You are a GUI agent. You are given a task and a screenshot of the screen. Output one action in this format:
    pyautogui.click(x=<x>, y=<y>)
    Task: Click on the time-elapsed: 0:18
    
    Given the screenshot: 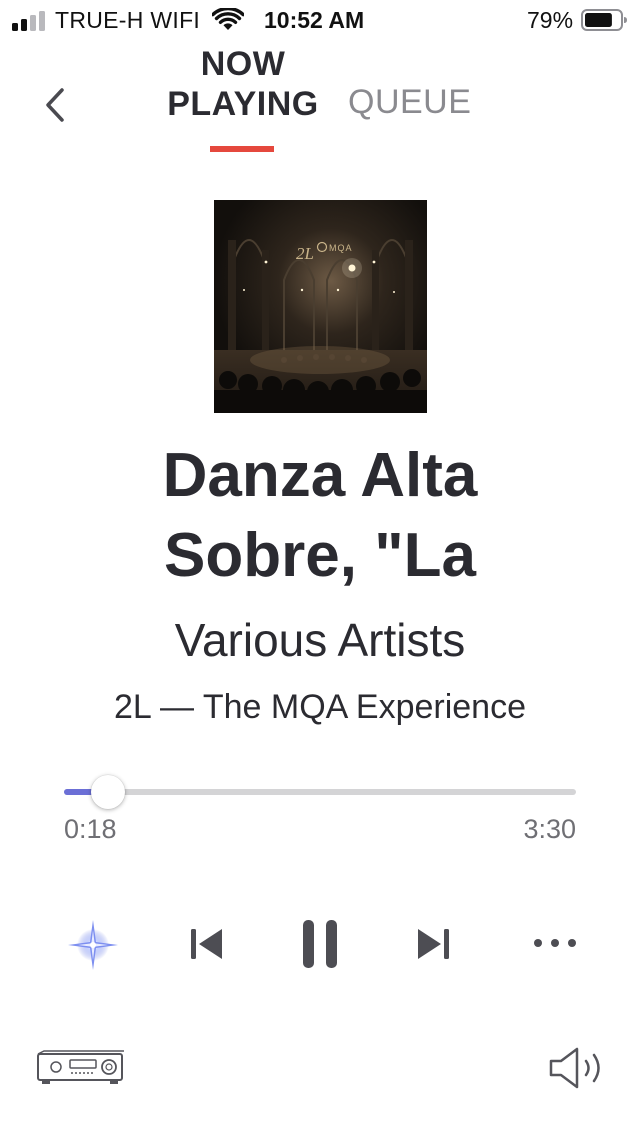 What is the action you would take?
    pyautogui.click(x=90, y=829)
    